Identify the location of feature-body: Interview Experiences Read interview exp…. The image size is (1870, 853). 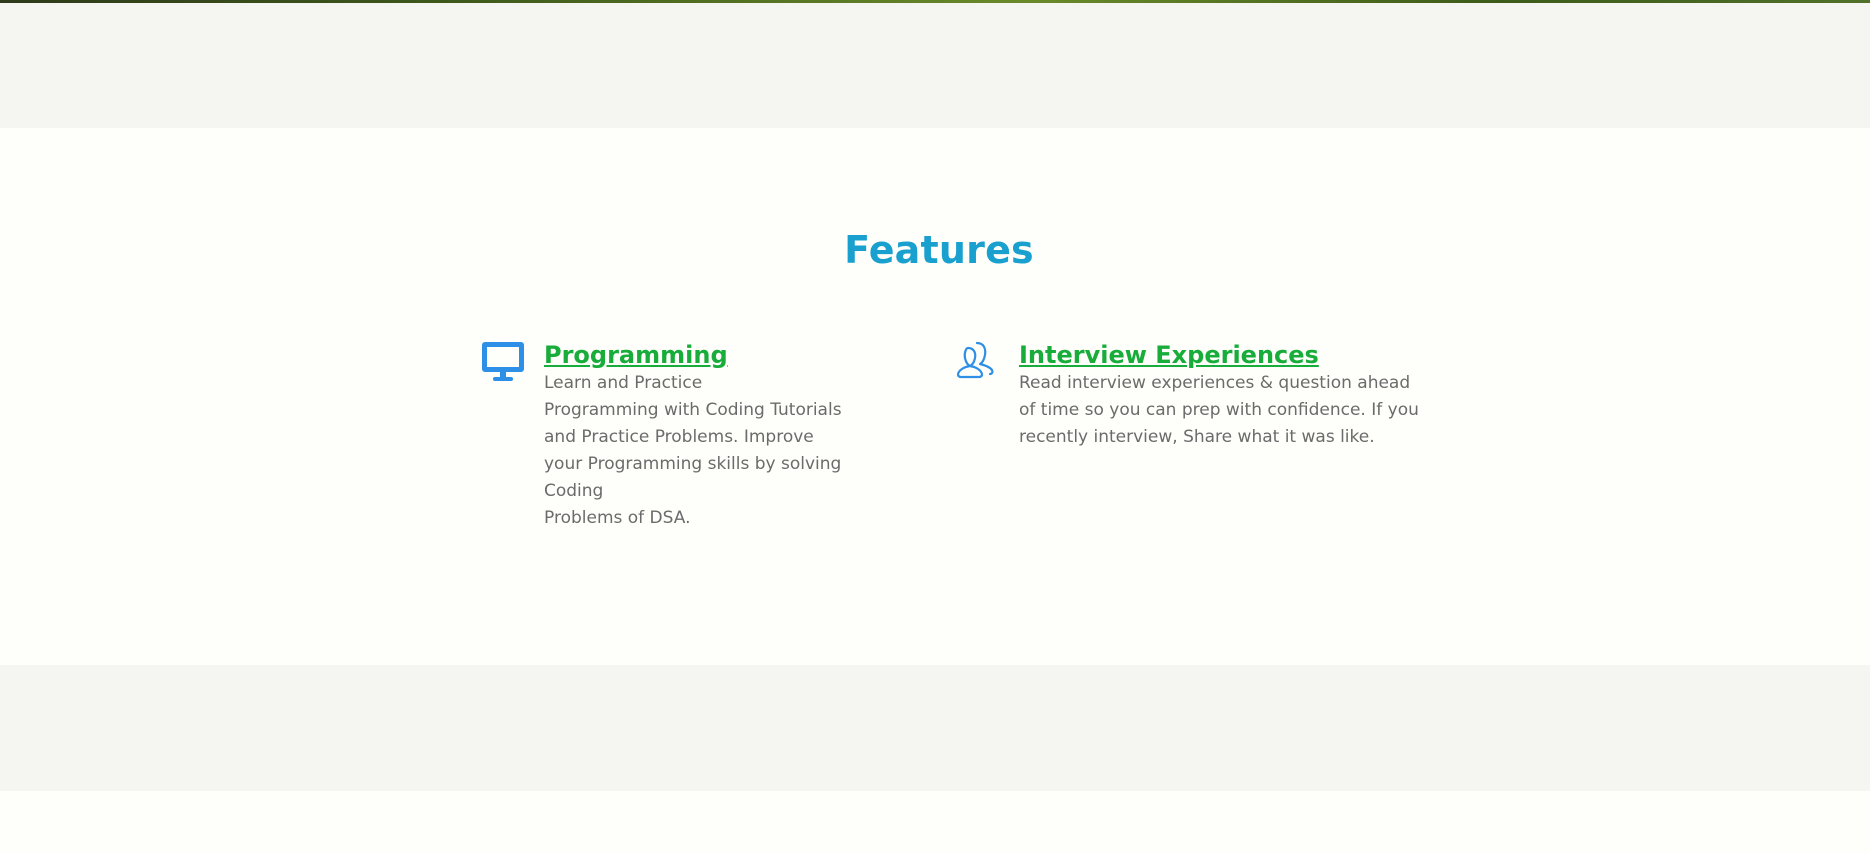
(1219, 394).